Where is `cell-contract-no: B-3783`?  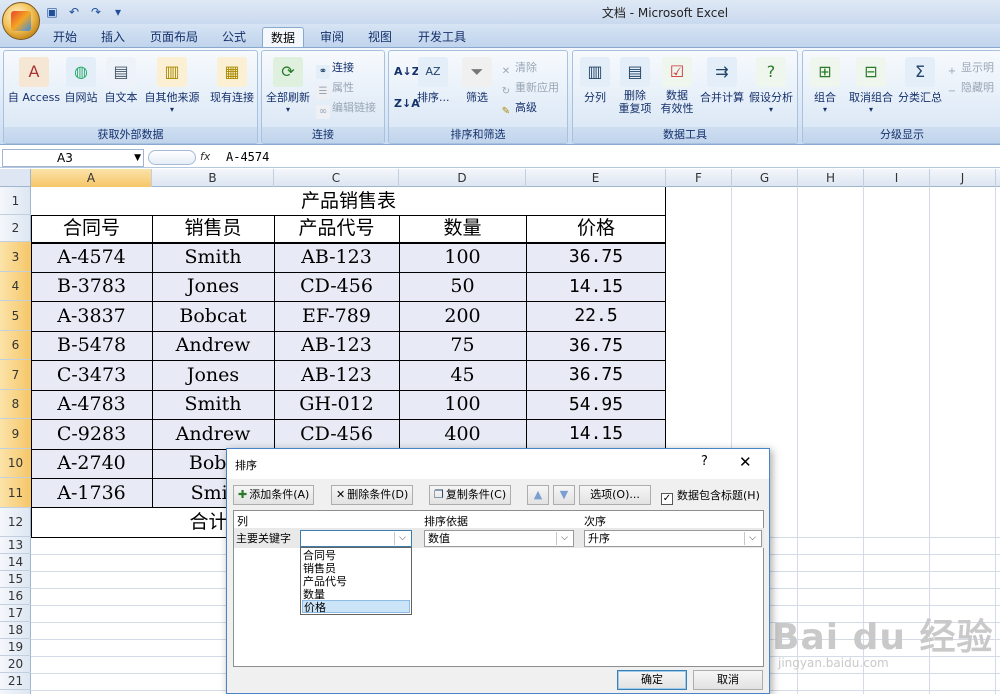
cell-contract-no: B-3783 is located at coordinates (91, 286).